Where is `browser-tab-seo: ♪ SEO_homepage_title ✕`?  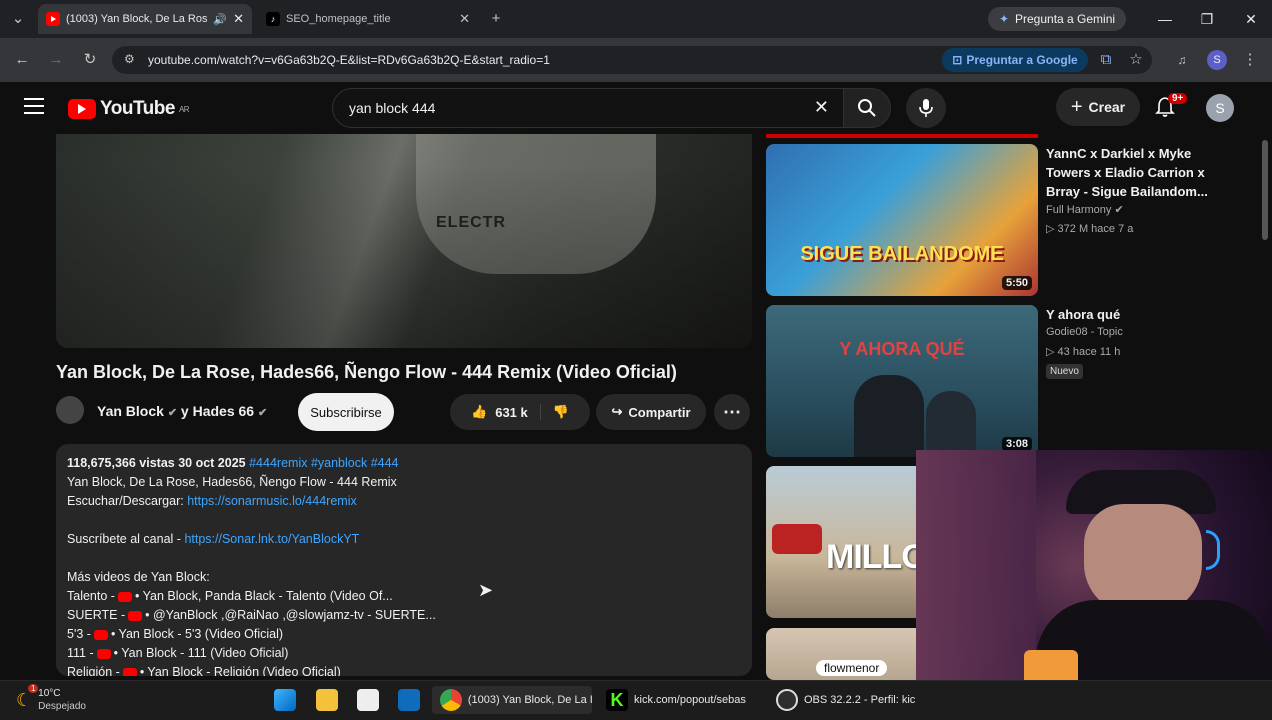 browser-tab-seo: ♪ SEO_homepage_title ✕ is located at coordinates (368, 19).